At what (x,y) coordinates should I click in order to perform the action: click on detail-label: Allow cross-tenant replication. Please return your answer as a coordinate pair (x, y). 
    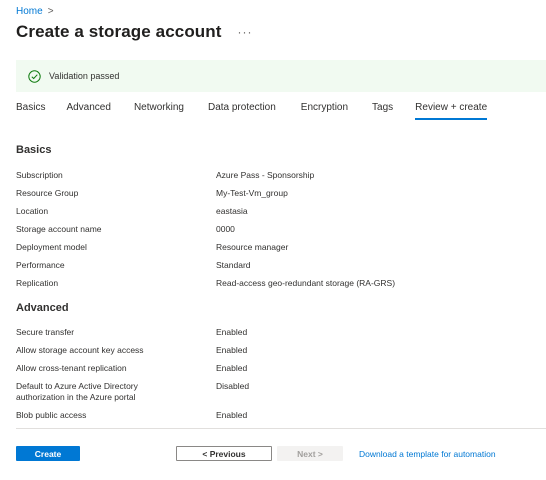
    Looking at the image, I should click on (71, 368).